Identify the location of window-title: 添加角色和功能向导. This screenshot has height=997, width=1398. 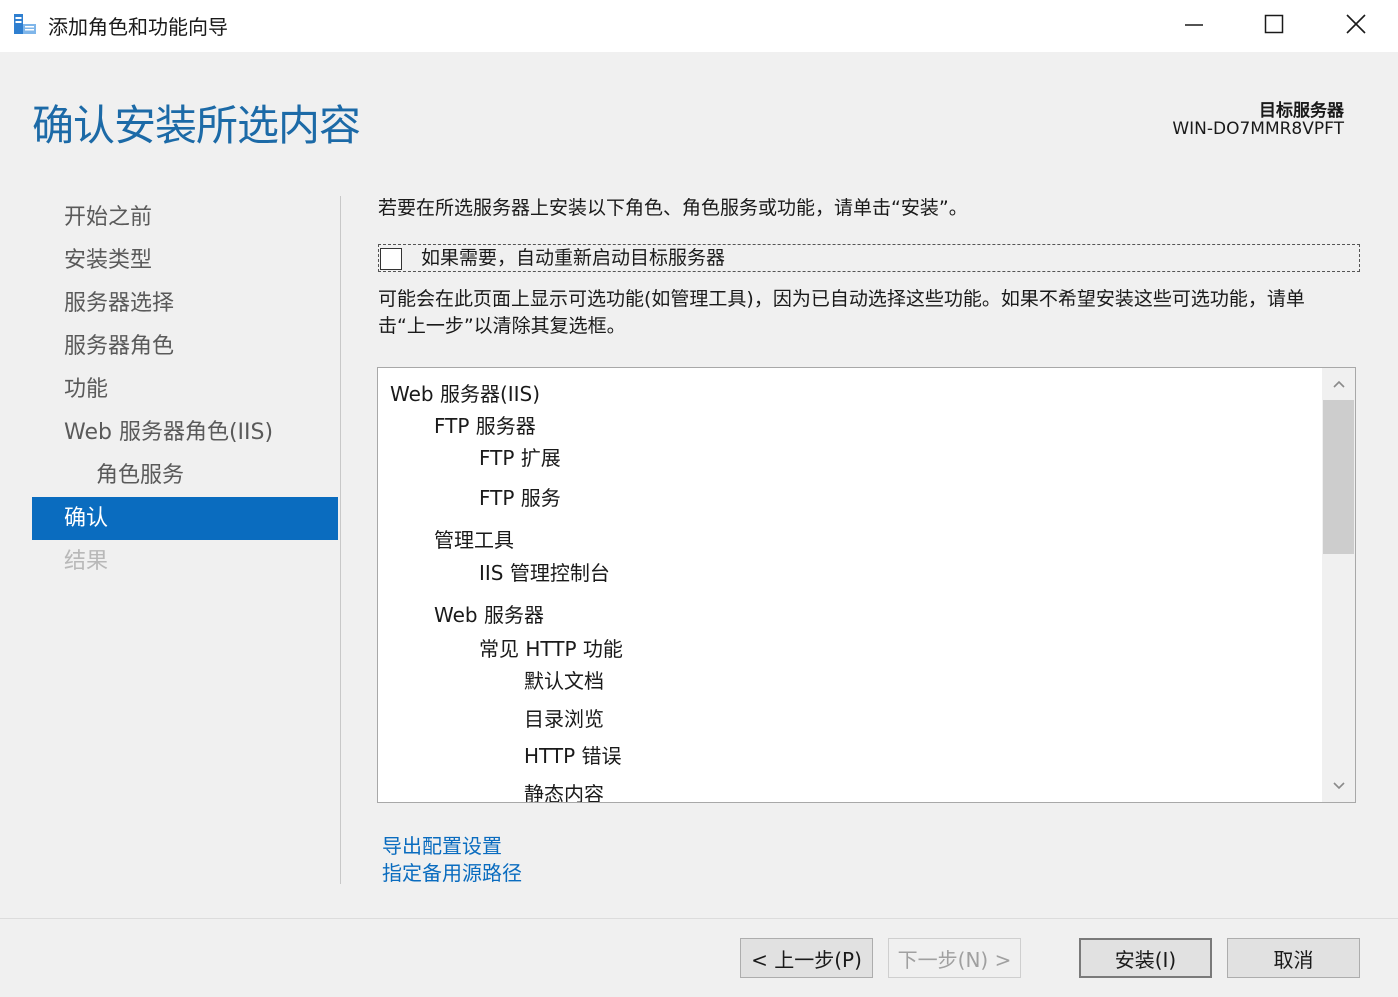
(138, 27).